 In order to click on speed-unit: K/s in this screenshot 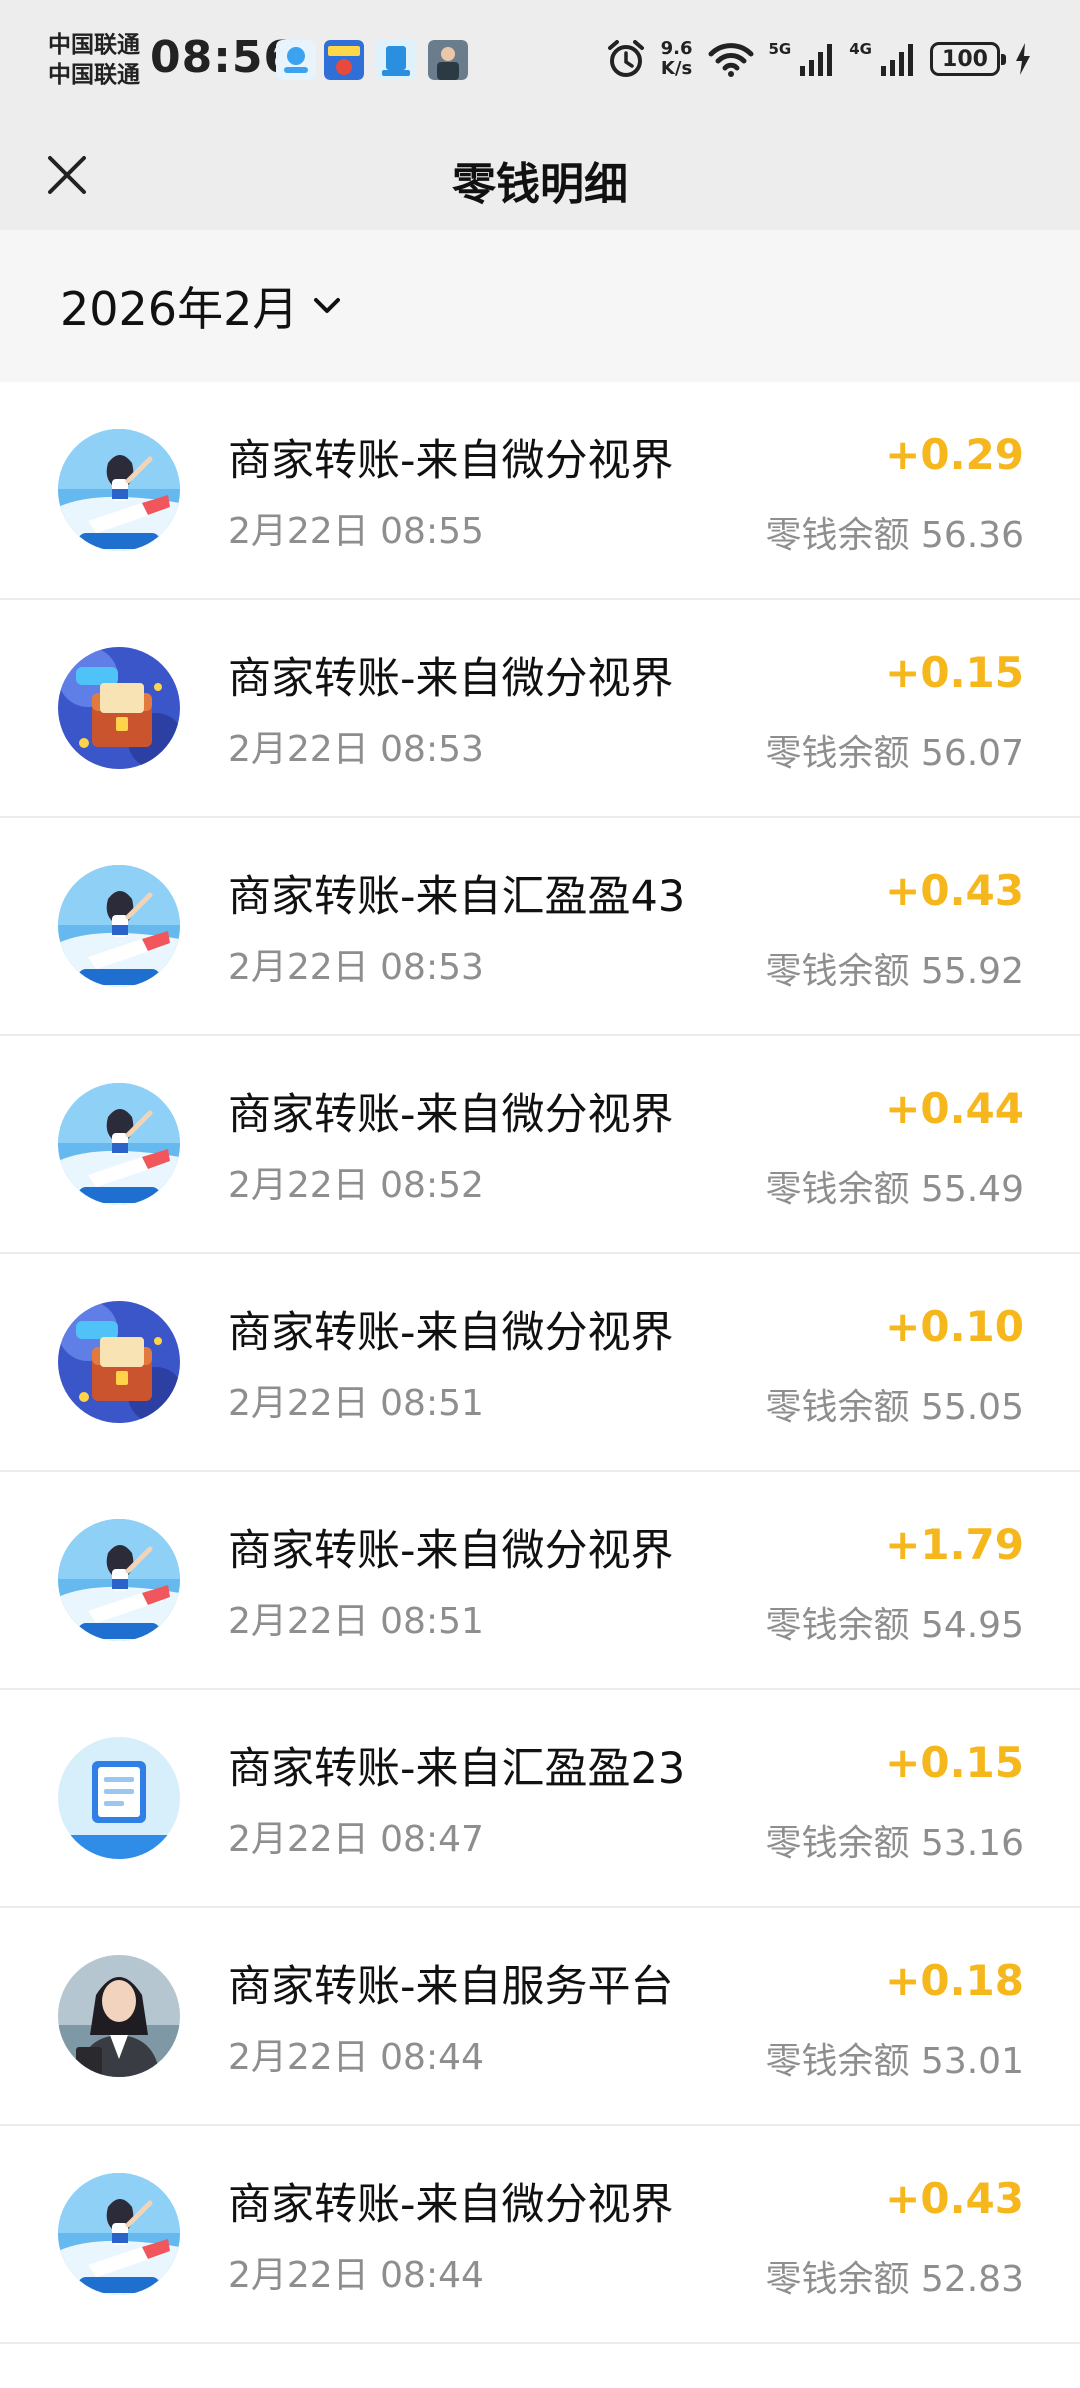, I will do `click(676, 68)`.